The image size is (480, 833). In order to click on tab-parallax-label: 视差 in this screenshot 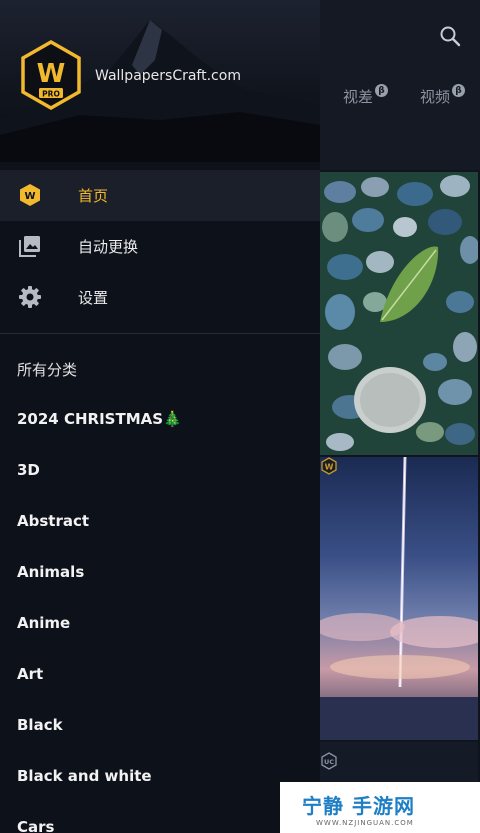, I will do `click(358, 97)`.